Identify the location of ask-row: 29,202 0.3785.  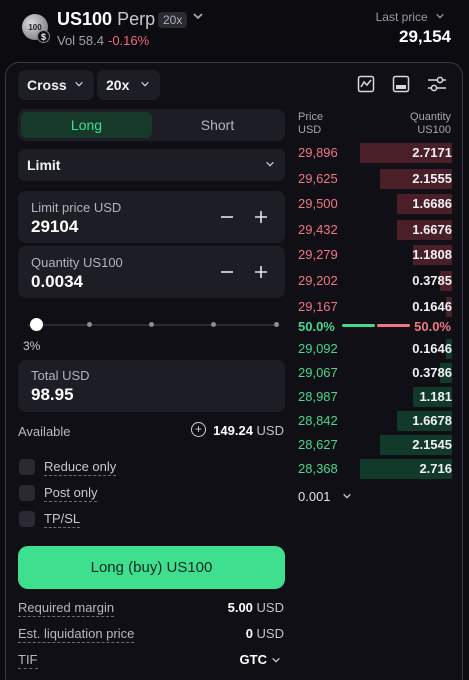
(375, 281).